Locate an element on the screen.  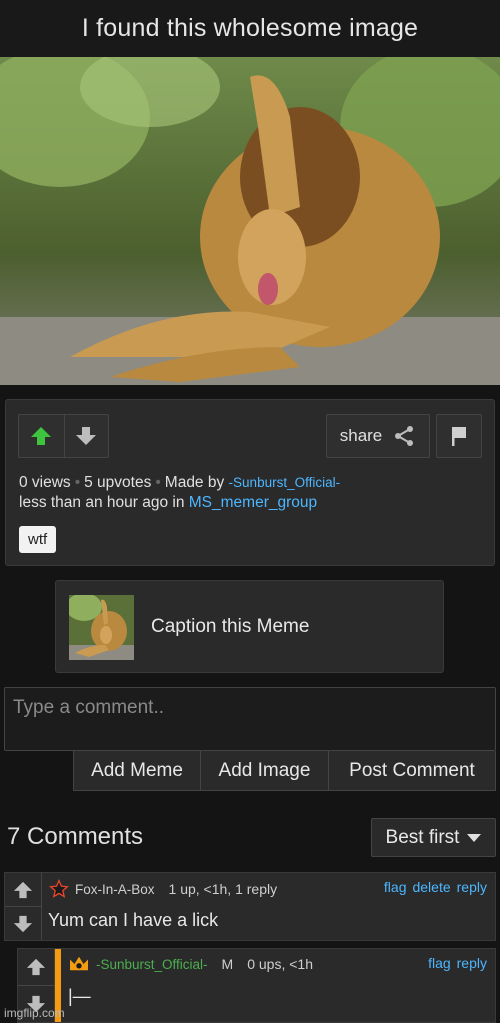
downvote-button is located at coordinates (86, 436).